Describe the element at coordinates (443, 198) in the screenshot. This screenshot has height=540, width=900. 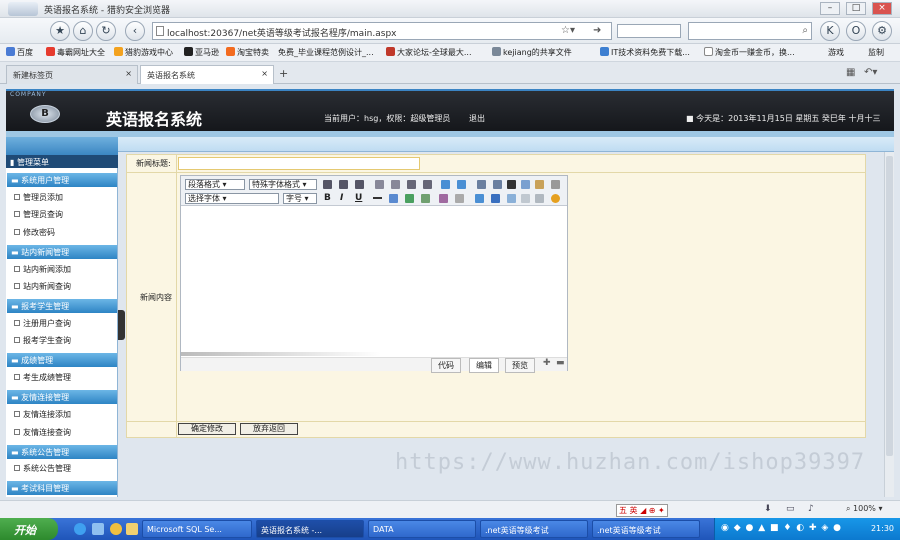
I see `flash-icon` at that location.